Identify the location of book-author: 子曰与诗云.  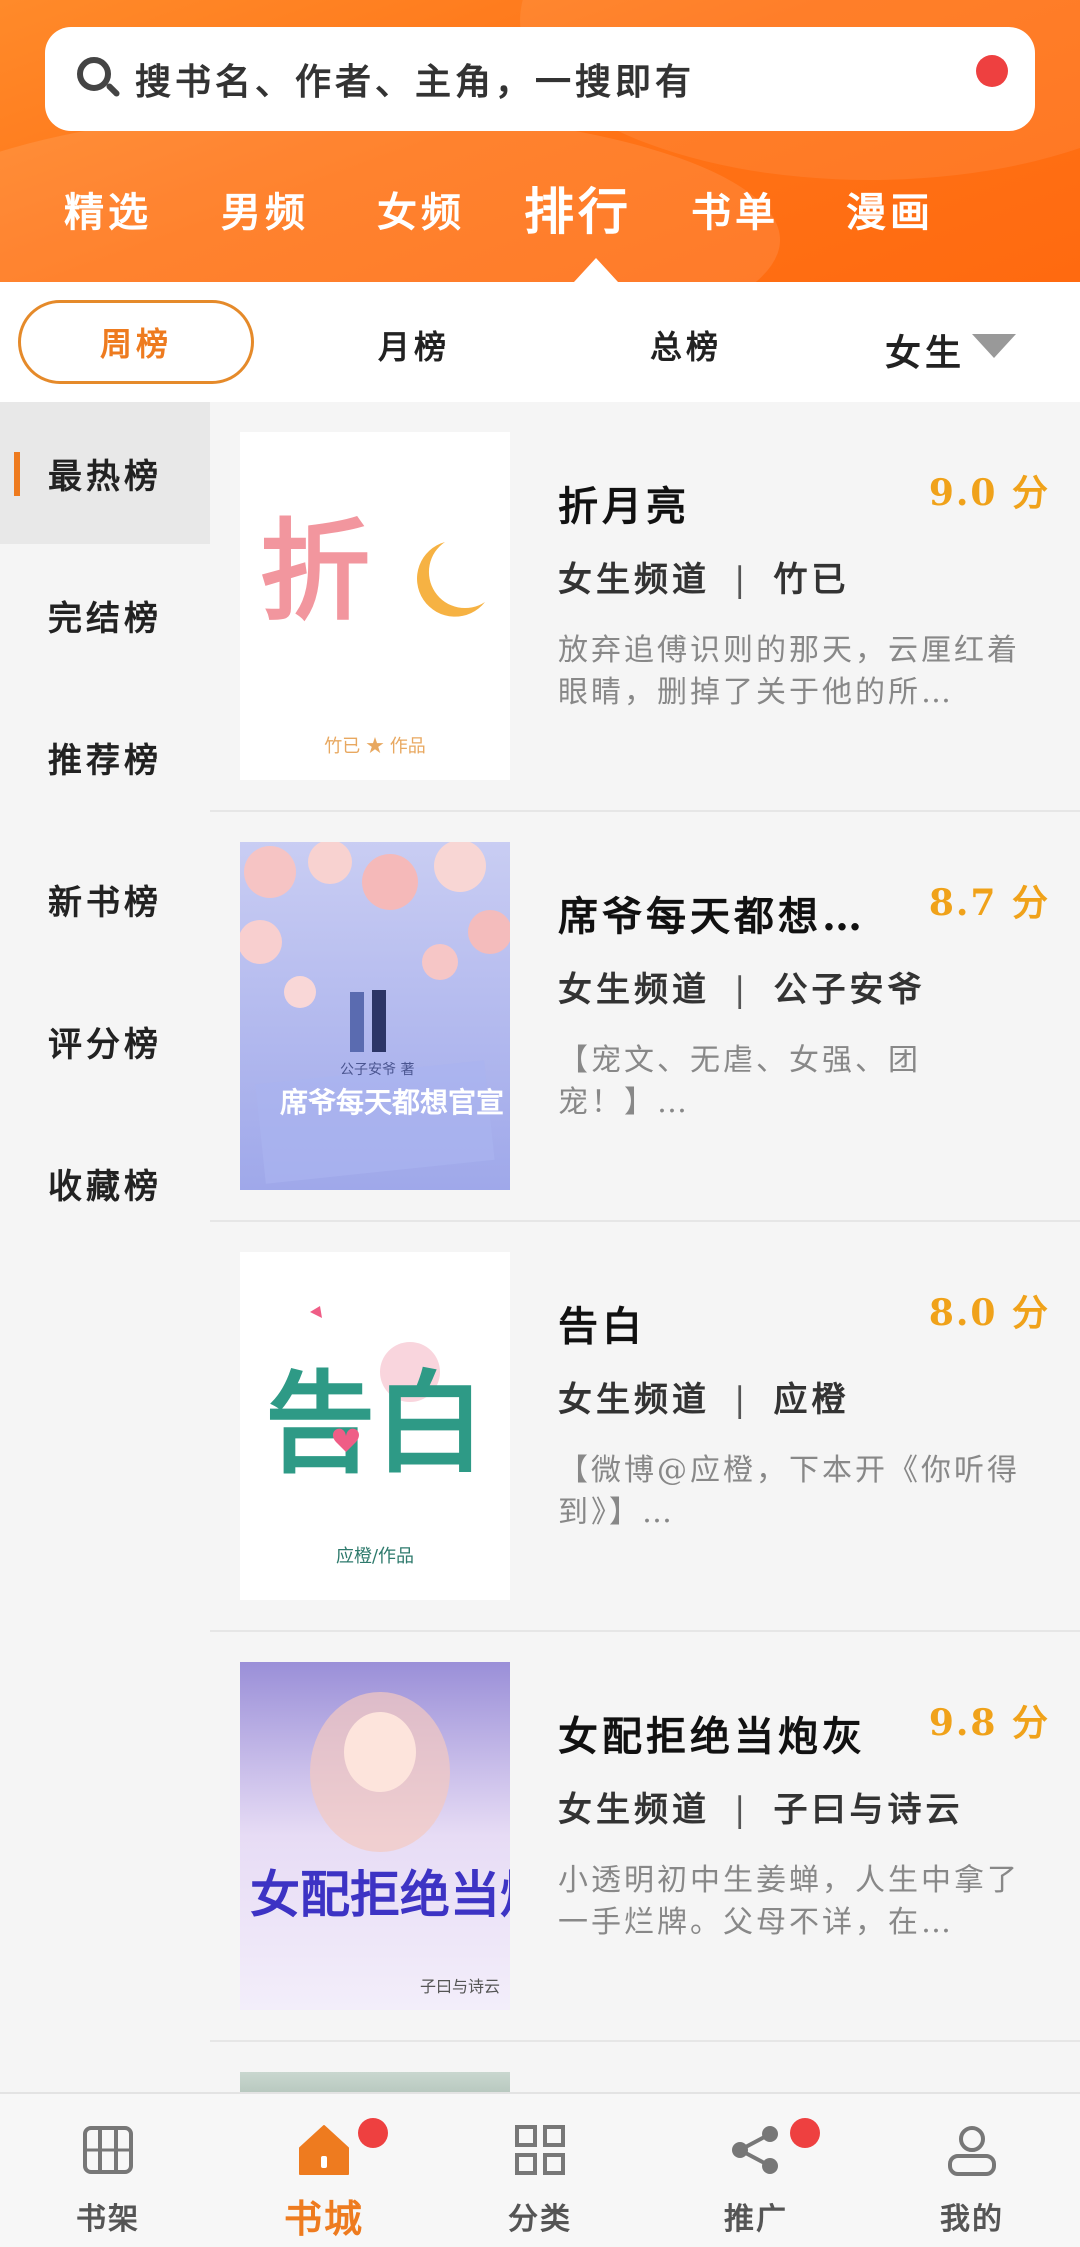
(868, 1810).